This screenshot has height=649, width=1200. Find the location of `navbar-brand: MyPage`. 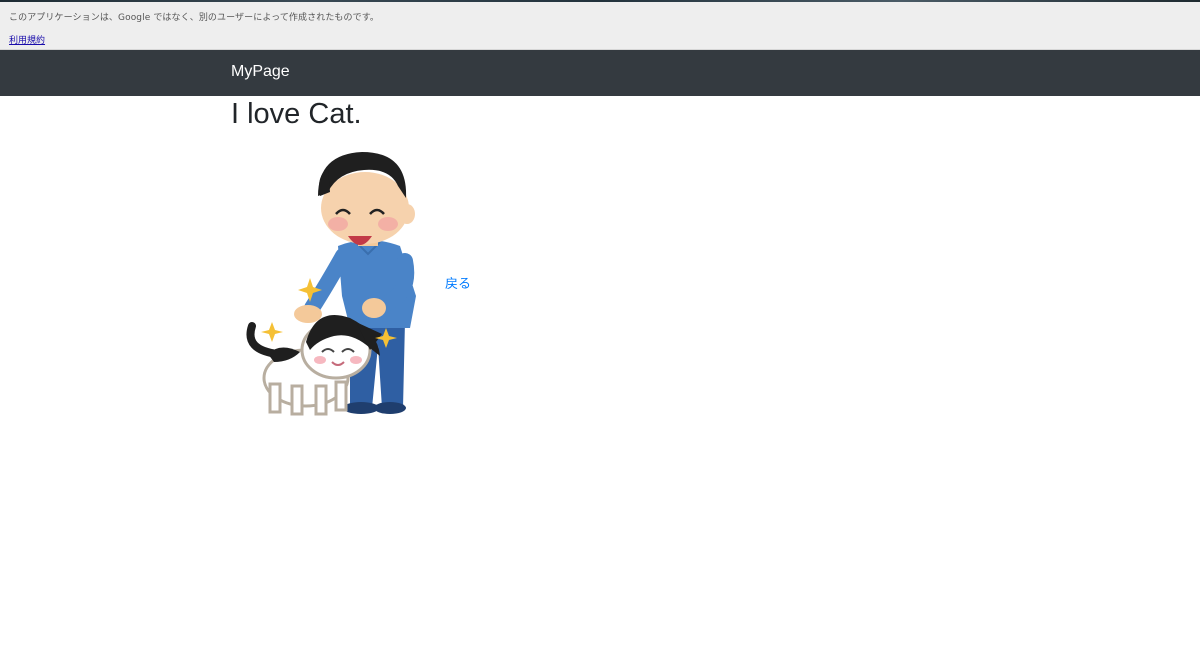

navbar-brand: MyPage is located at coordinates (260, 72).